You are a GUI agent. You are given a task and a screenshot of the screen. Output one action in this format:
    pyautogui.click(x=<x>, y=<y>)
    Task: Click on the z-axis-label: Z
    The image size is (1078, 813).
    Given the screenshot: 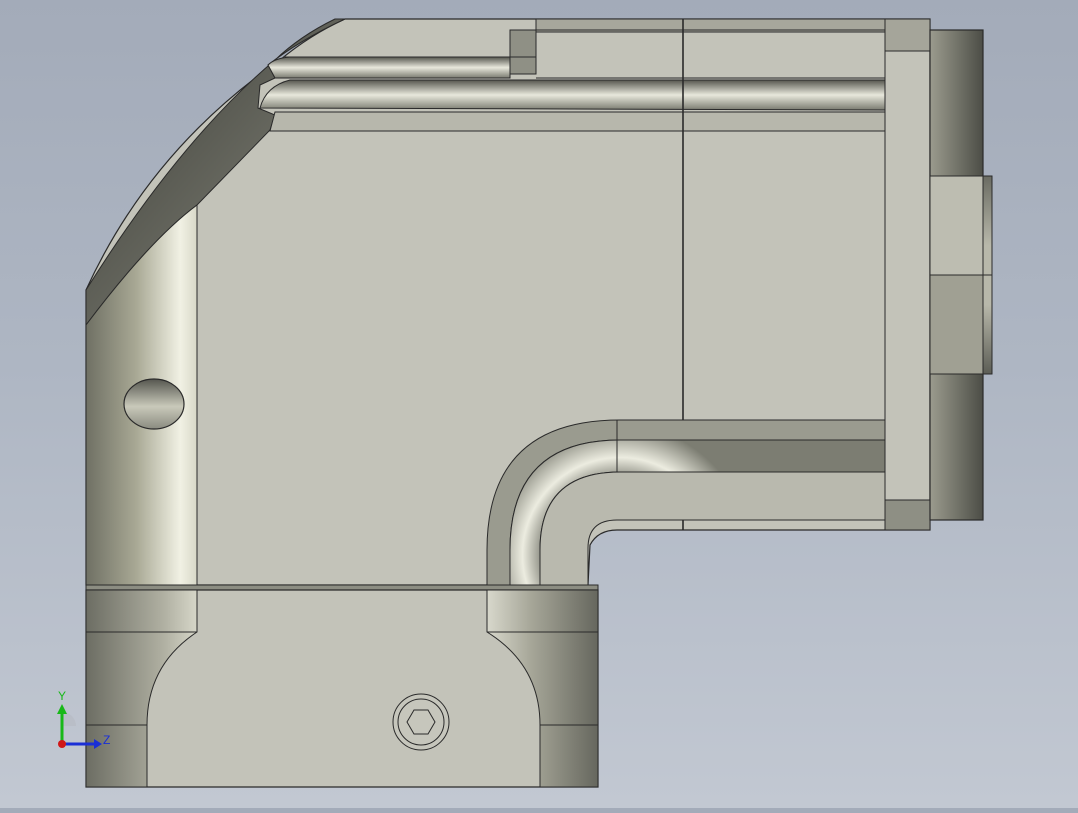 What is the action you would take?
    pyautogui.click(x=106, y=740)
    